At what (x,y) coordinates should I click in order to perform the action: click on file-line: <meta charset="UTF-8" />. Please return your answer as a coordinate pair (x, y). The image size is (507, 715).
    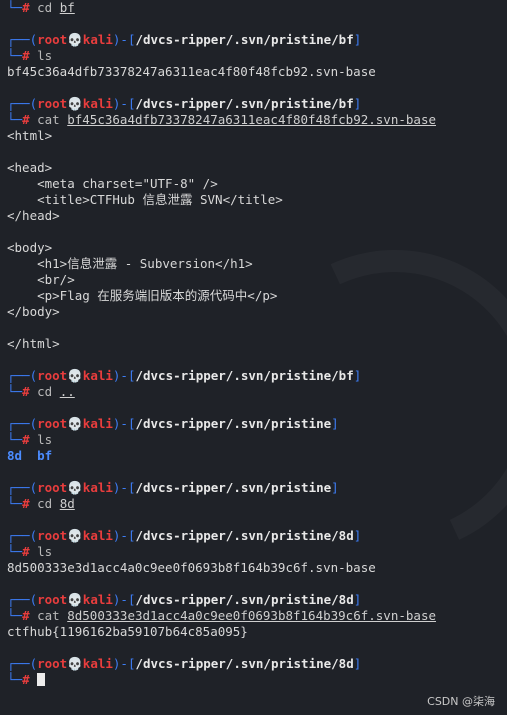
    Looking at the image, I should click on (112, 183).